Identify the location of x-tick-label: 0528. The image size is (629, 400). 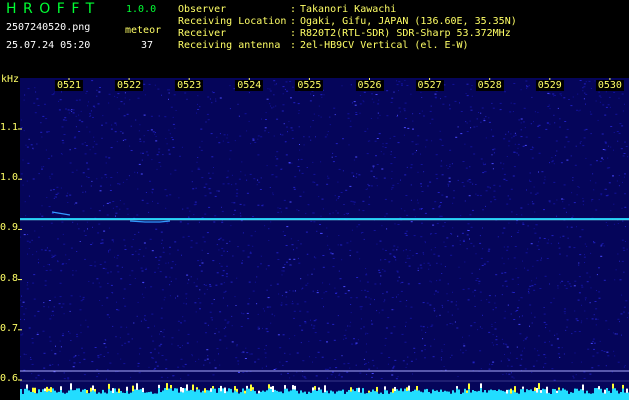
(489, 85).